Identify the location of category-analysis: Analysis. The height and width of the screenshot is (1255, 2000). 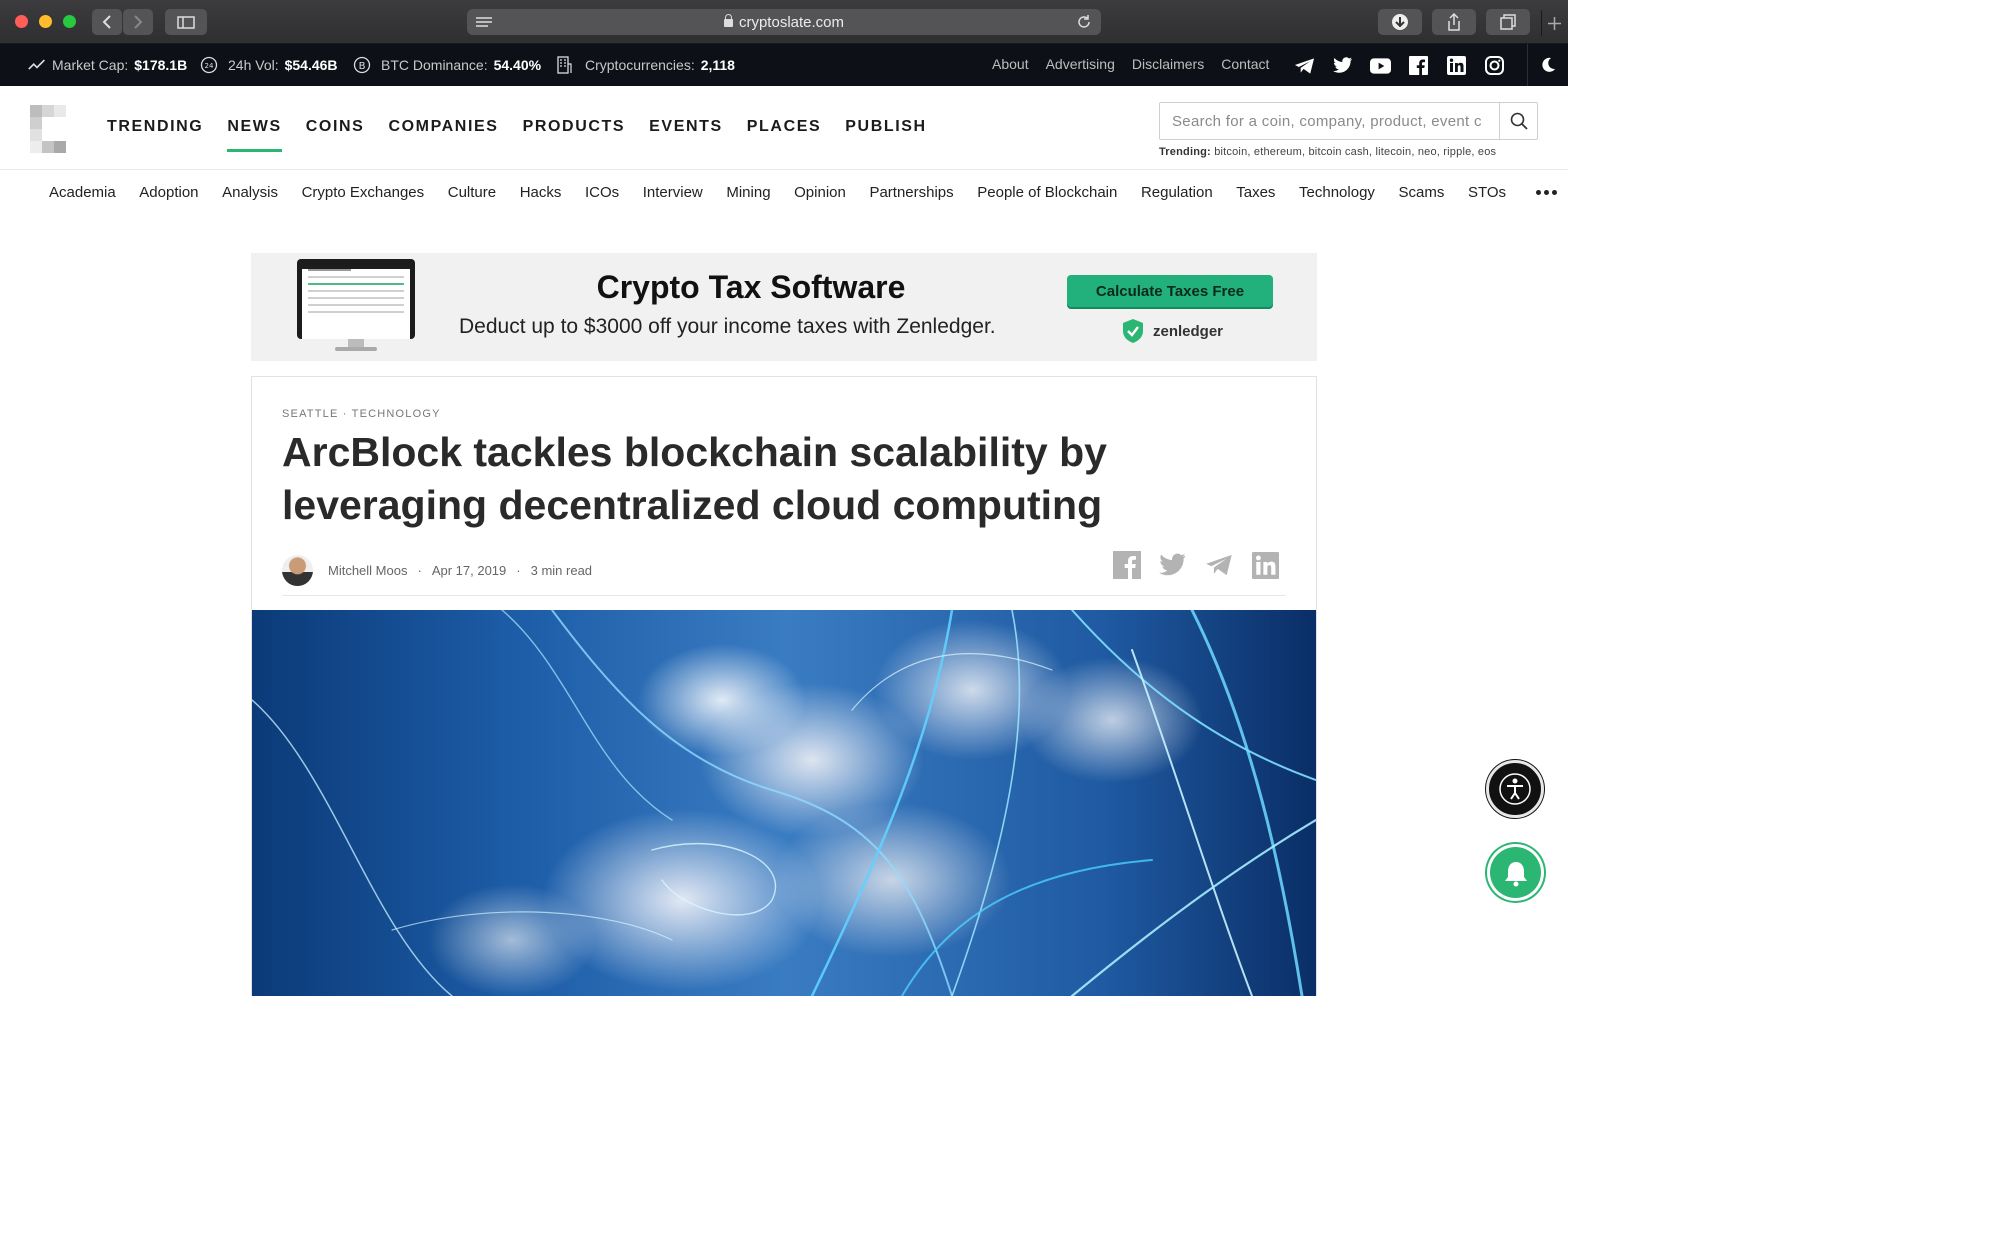
(250, 192).